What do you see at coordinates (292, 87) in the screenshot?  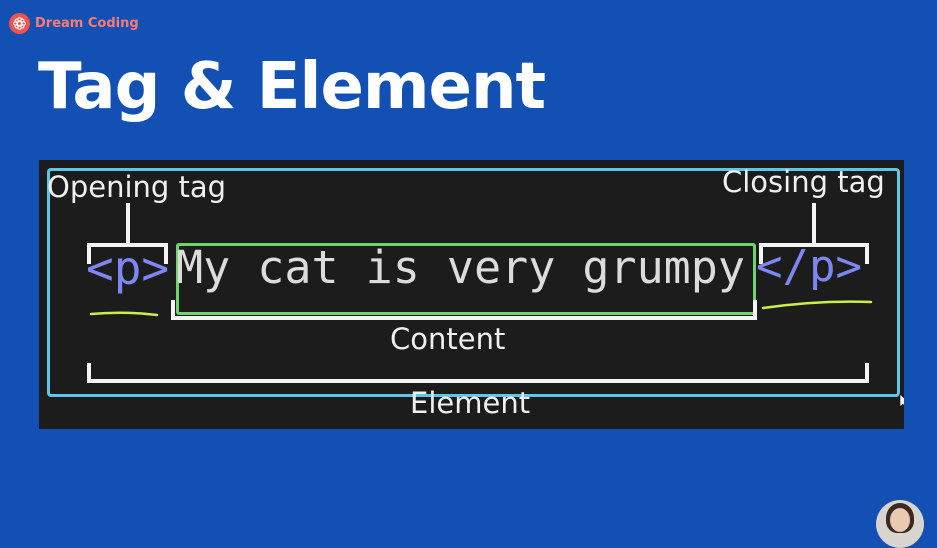 I see `slide-title: Tag & Element` at bounding box center [292, 87].